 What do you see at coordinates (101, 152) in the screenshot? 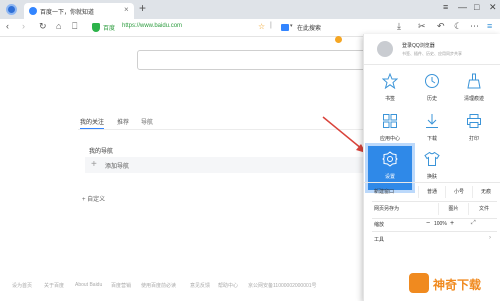
I see `my-nav-title: 我的导航` at bounding box center [101, 152].